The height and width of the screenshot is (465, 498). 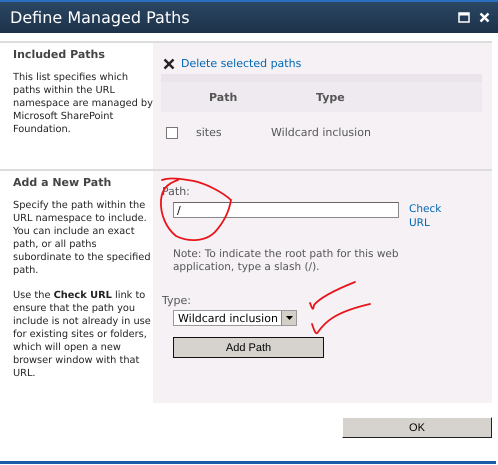 What do you see at coordinates (83, 103) in the screenshot?
I see `section-description: This list specifies which paths within the URL namespace are managed by Microsoft SharePoint Foundation.` at bounding box center [83, 103].